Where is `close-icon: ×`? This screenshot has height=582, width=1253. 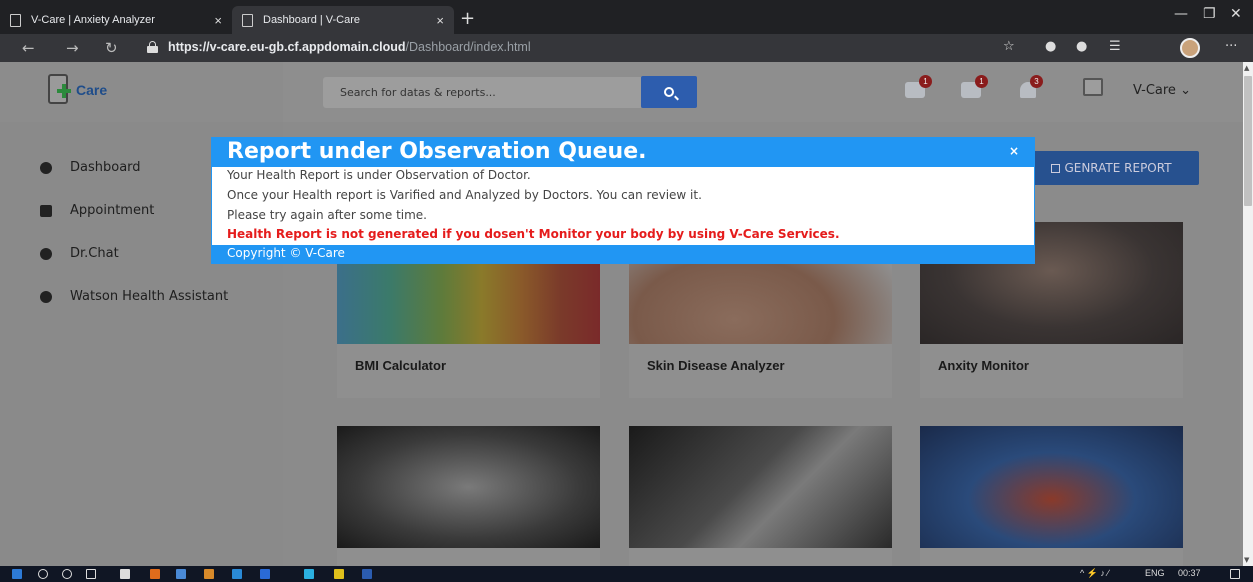
close-icon: × is located at coordinates (1014, 151).